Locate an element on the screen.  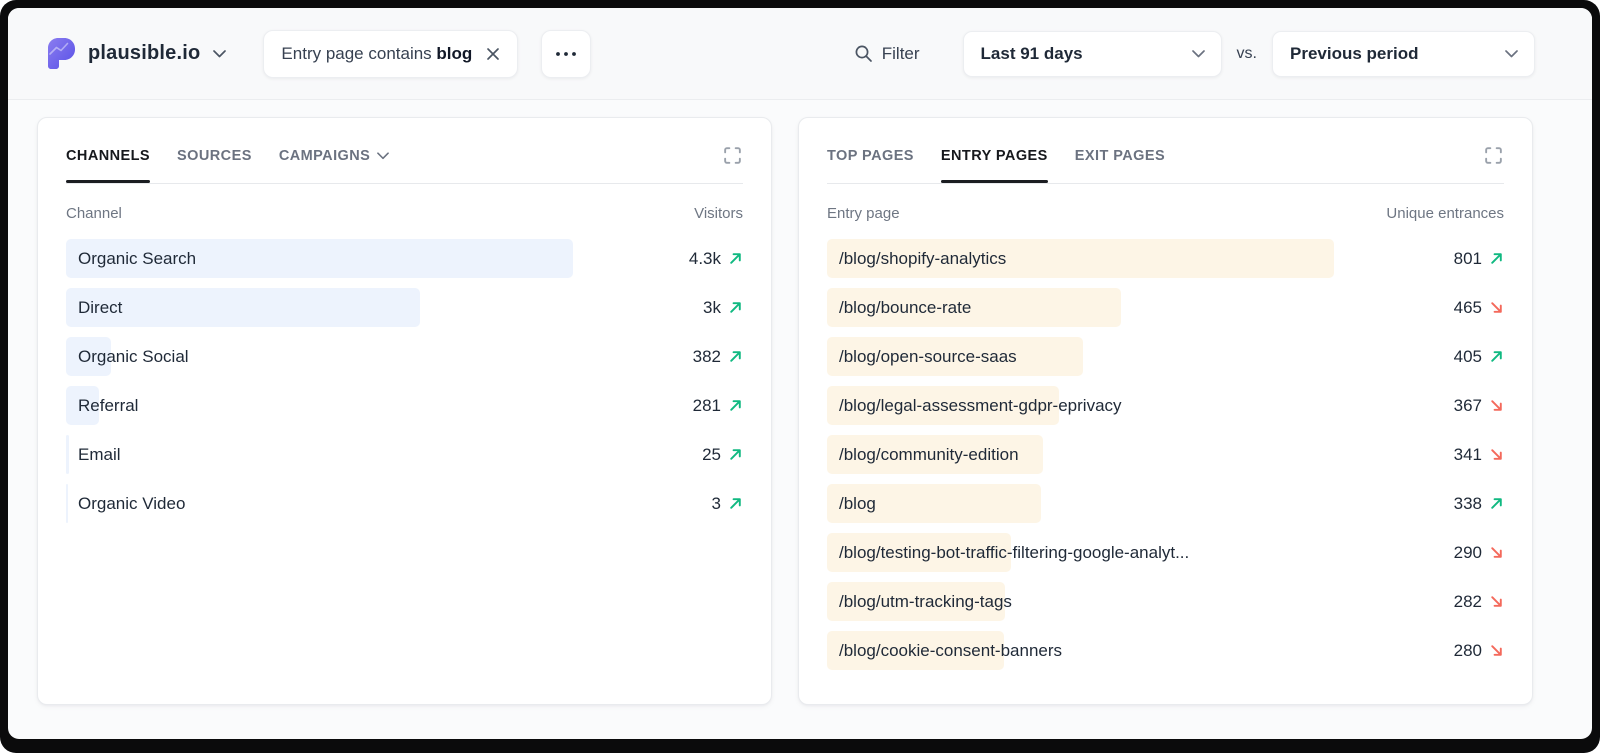
row-value: 465 is located at coordinates (1479, 308).